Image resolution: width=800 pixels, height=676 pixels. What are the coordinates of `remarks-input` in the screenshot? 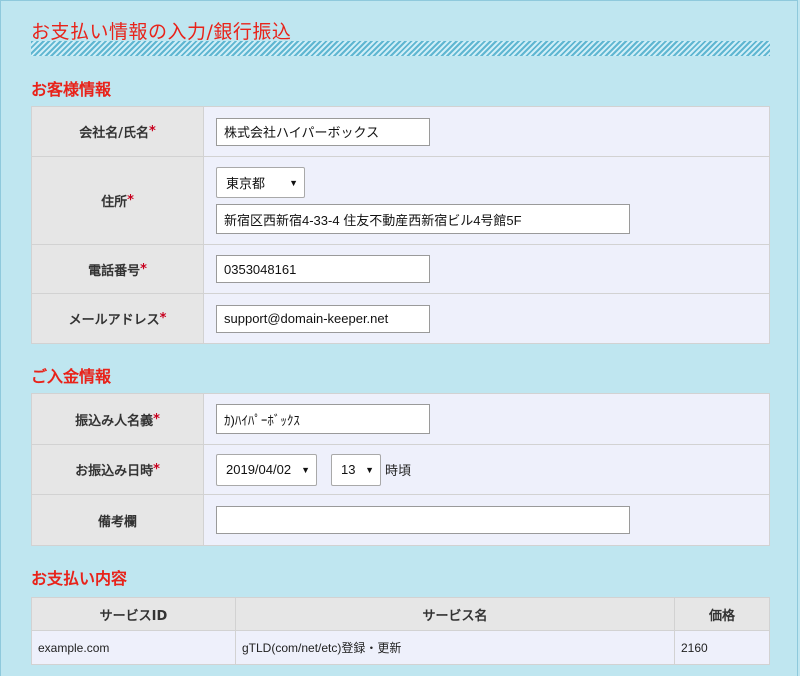 It's located at (423, 520).